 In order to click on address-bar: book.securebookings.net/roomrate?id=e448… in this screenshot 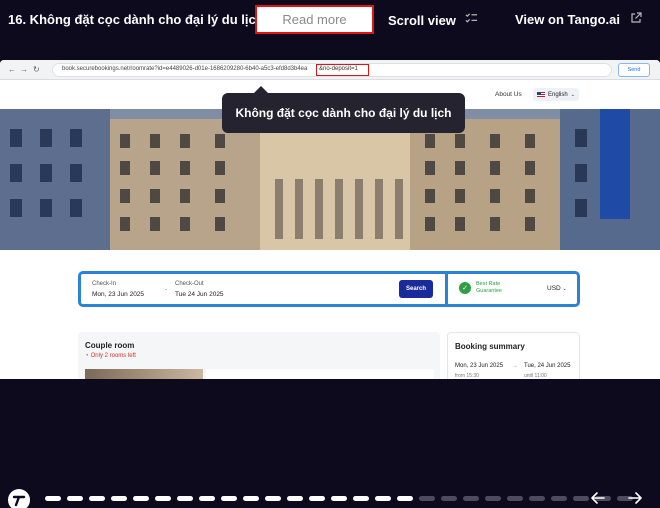, I will do `click(332, 70)`.